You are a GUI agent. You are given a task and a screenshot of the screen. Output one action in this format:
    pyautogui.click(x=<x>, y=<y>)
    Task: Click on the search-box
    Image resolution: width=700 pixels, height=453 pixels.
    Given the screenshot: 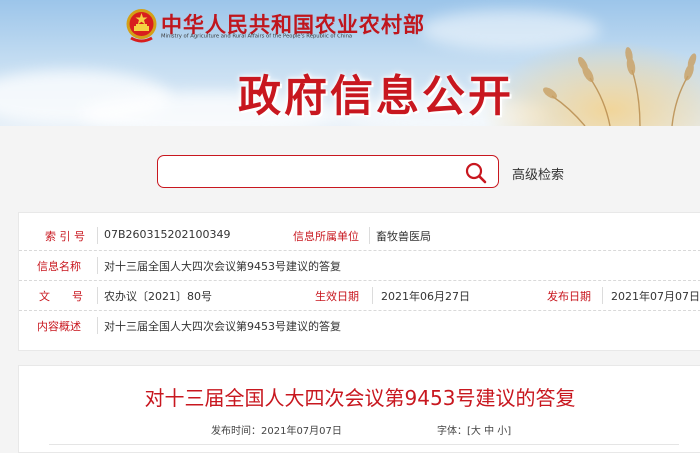 What is the action you would take?
    pyautogui.click(x=328, y=171)
    